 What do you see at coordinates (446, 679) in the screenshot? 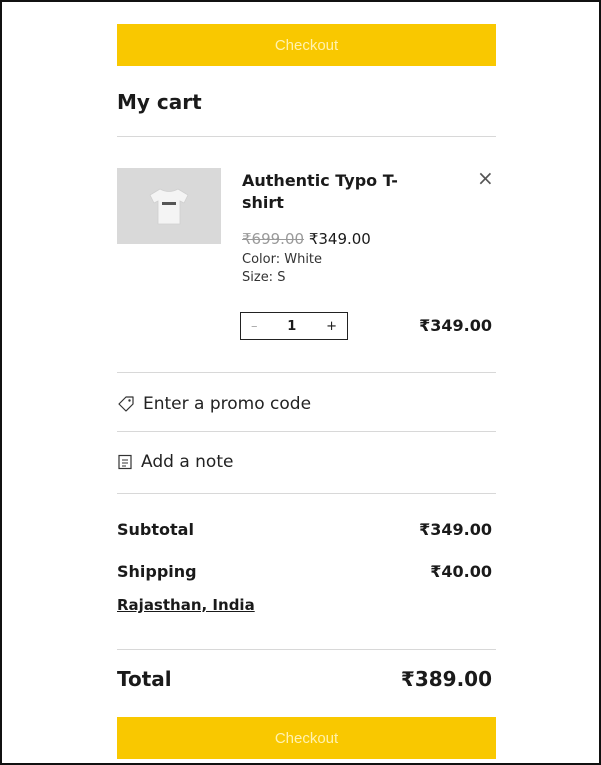
I see `total-value: ₹389.00` at bounding box center [446, 679].